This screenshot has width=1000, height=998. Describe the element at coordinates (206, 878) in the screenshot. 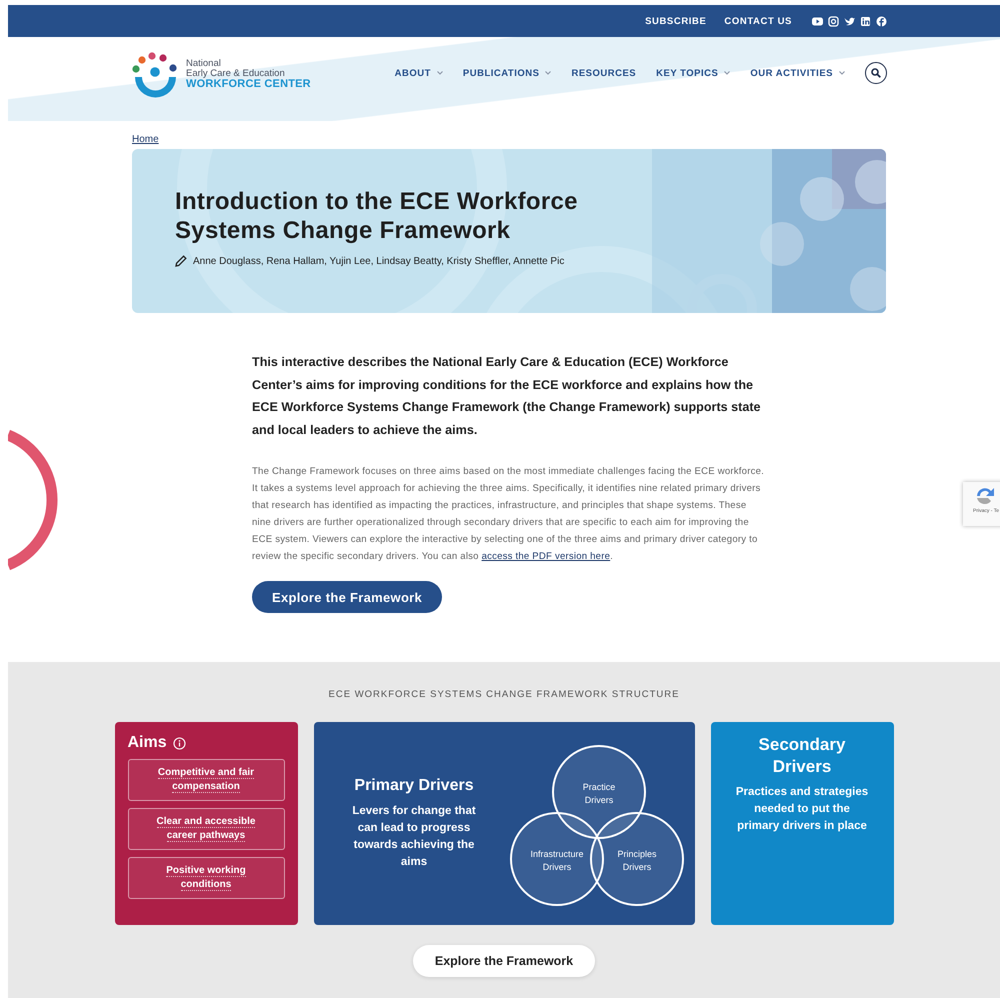

I see `aim-option: Positive working conditions` at that location.